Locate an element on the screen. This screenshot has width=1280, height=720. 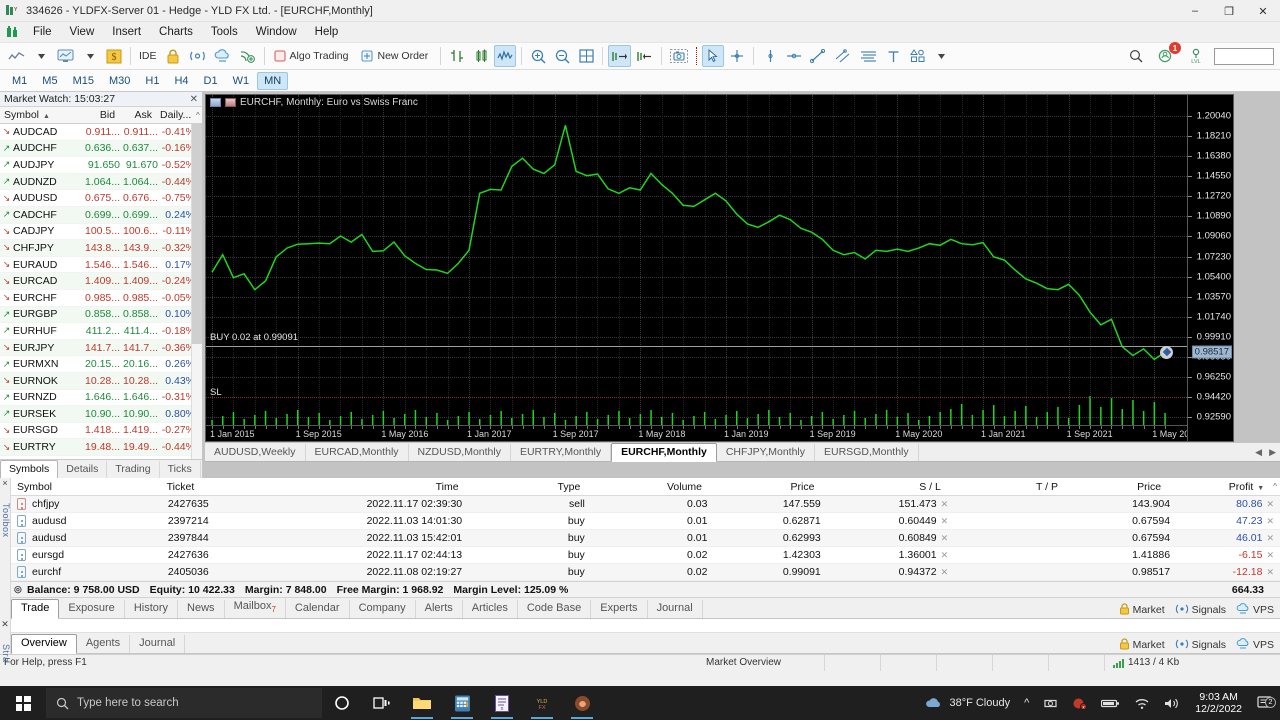
add-signal-icon is located at coordinates (247, 56).